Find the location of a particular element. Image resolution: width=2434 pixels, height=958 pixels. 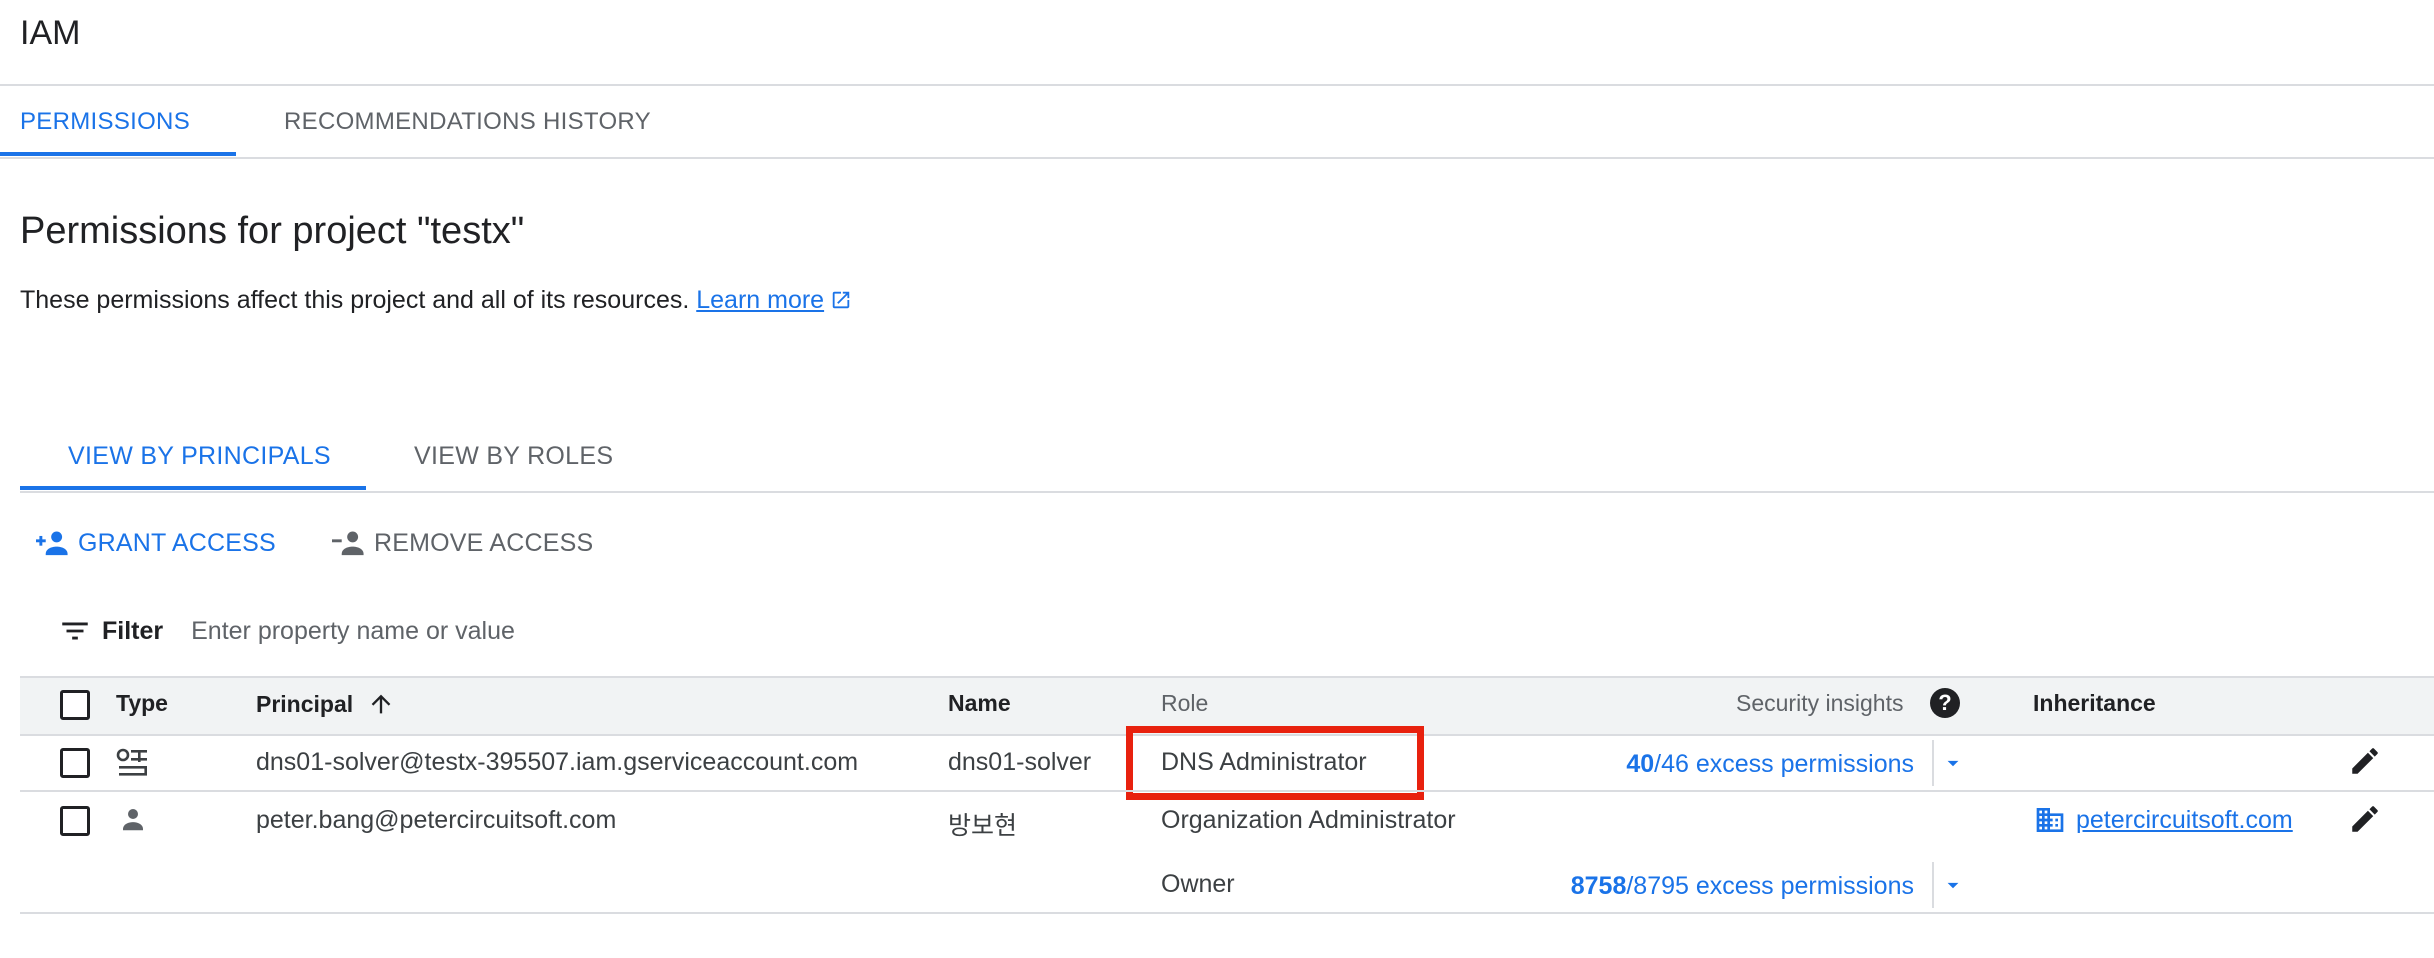

remove-access-label: REMOVE ACCESS is located at coordinates (484, 542).